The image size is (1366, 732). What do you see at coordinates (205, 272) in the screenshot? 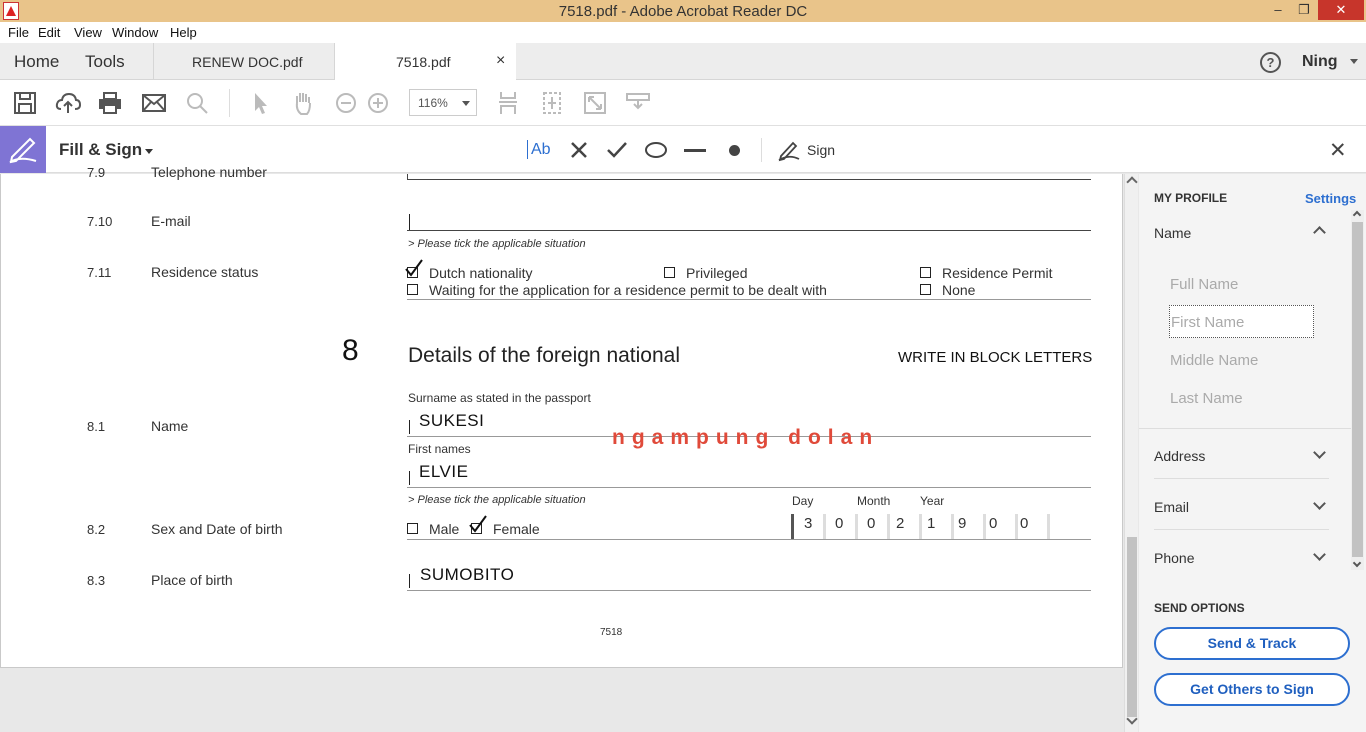
I see `row-7-11-label: Residence status` at bounding box center [205, 272].